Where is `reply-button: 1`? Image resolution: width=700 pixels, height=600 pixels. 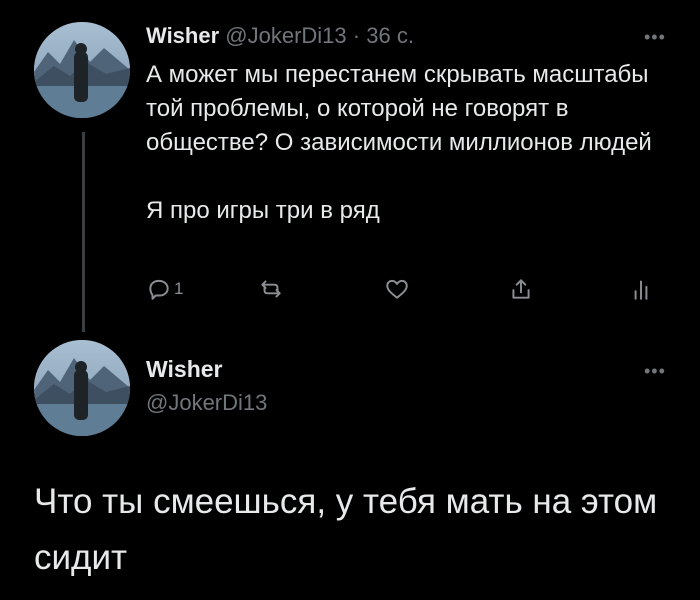 reply-button: 1 is located at coordinates (164, 289).